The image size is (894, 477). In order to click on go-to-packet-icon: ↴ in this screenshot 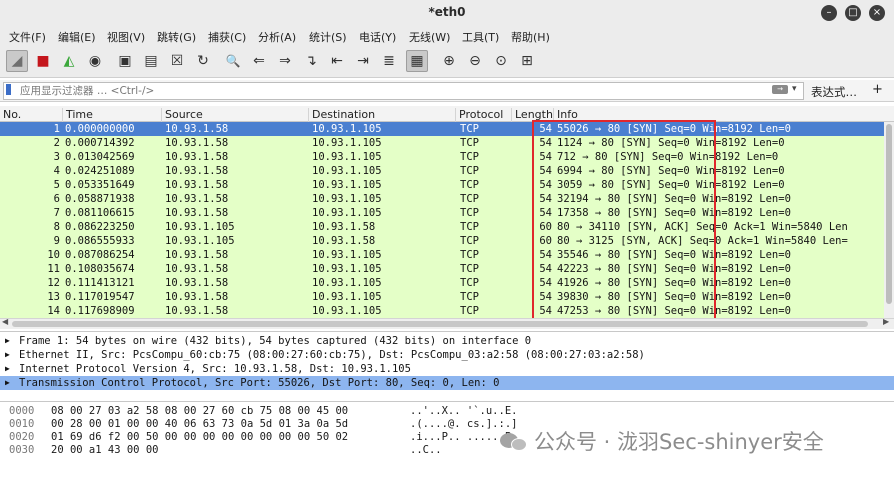, I will do `click(311, 61)`.